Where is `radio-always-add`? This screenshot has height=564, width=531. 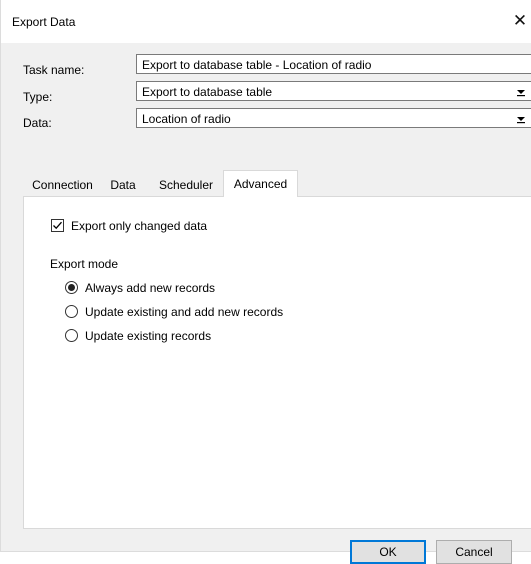 radio-always-add is located at coordinates (71, 287).